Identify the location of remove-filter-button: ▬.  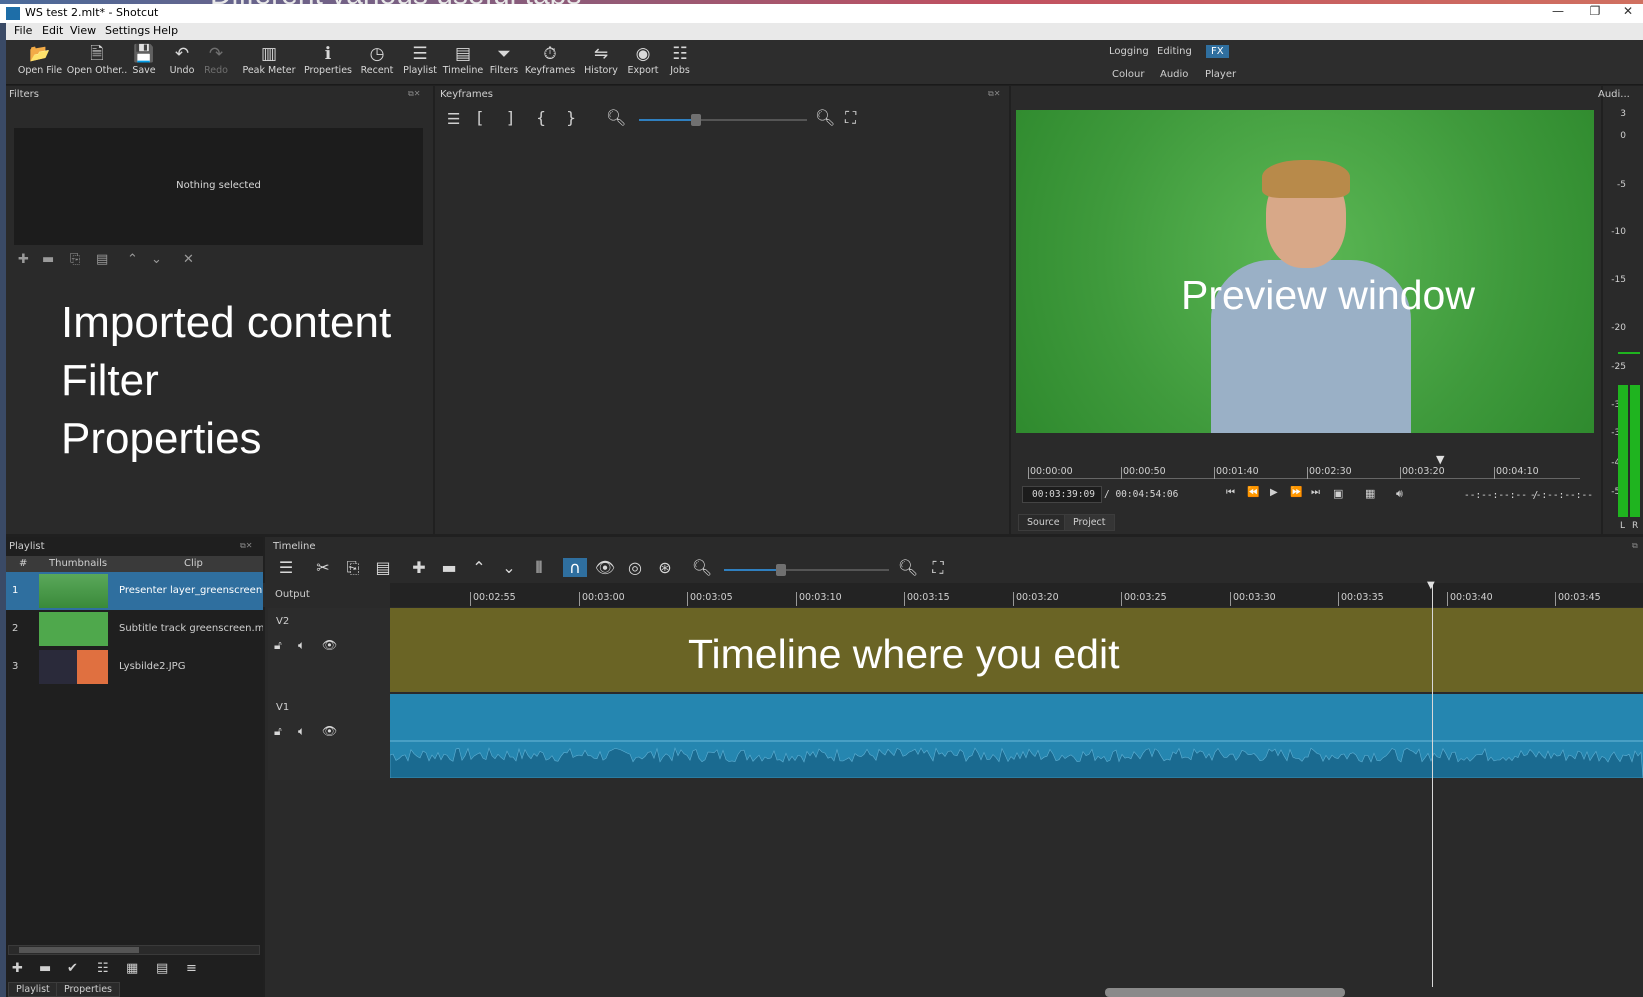
(48, 259).